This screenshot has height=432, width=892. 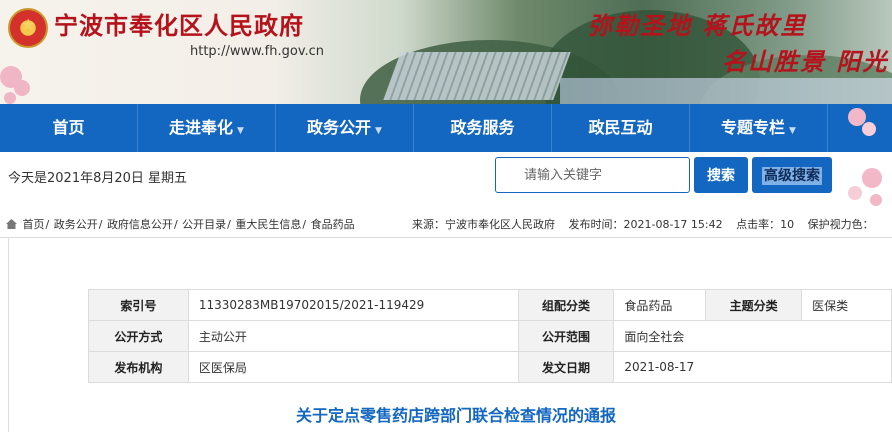 I want to click on nav-item-public-interaction: 政民互动, so click(x=621, y=128).